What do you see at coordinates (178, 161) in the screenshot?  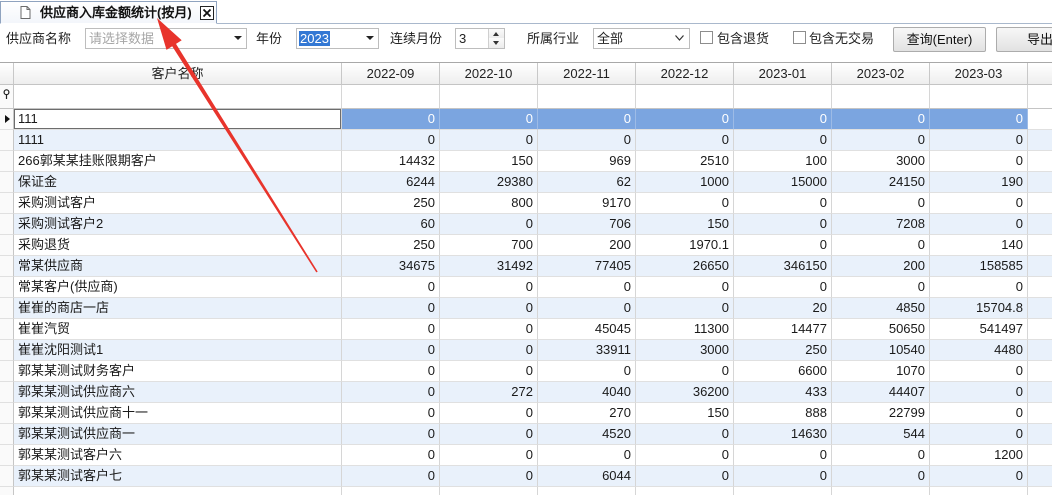 I see `customer-name-cell: 266郭某某挂账限期客户` at bounding box center [178, 161].